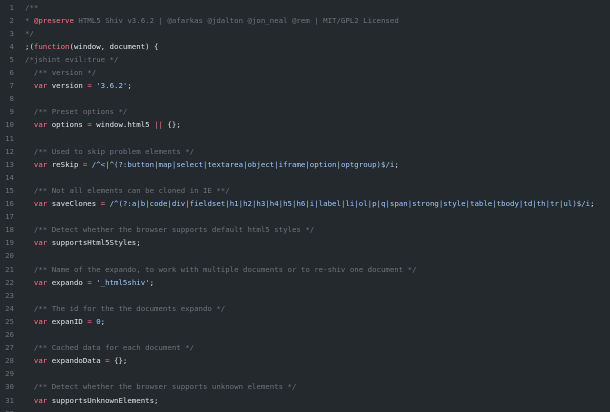  I want to click on code-text: var supportsHtml5Styles;, so click(83, 242).